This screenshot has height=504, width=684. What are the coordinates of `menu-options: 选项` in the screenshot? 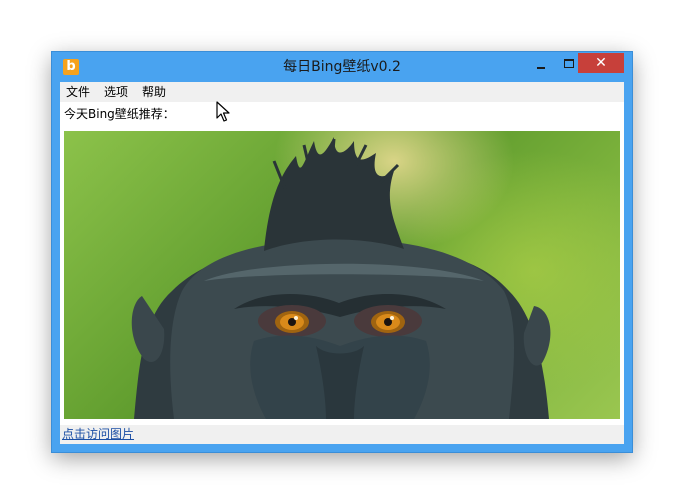 It's located at (116, 92).